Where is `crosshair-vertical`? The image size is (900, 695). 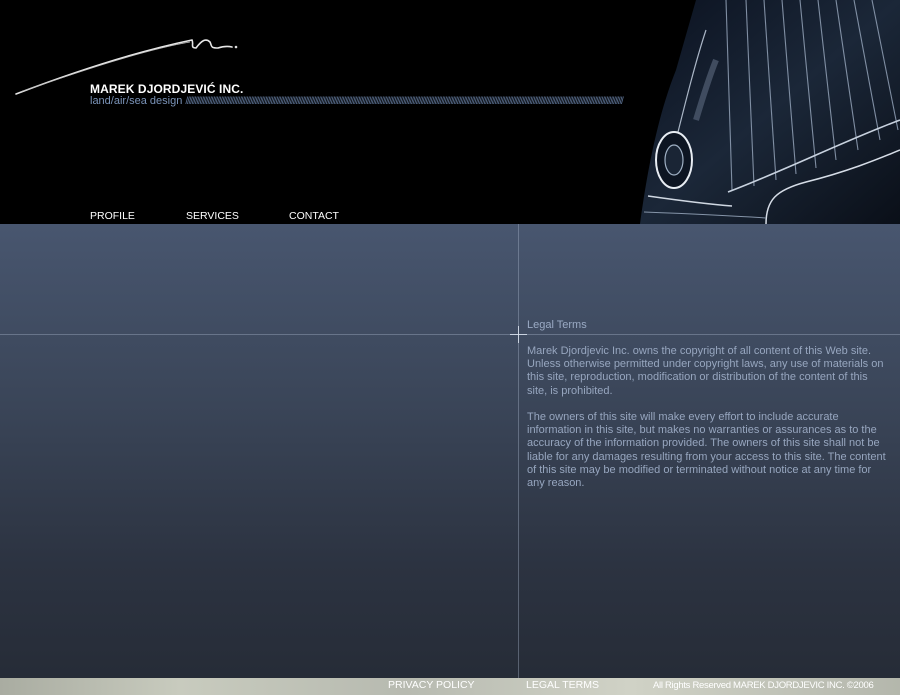 crosshair-vertical is located at coordinates (518, 334).